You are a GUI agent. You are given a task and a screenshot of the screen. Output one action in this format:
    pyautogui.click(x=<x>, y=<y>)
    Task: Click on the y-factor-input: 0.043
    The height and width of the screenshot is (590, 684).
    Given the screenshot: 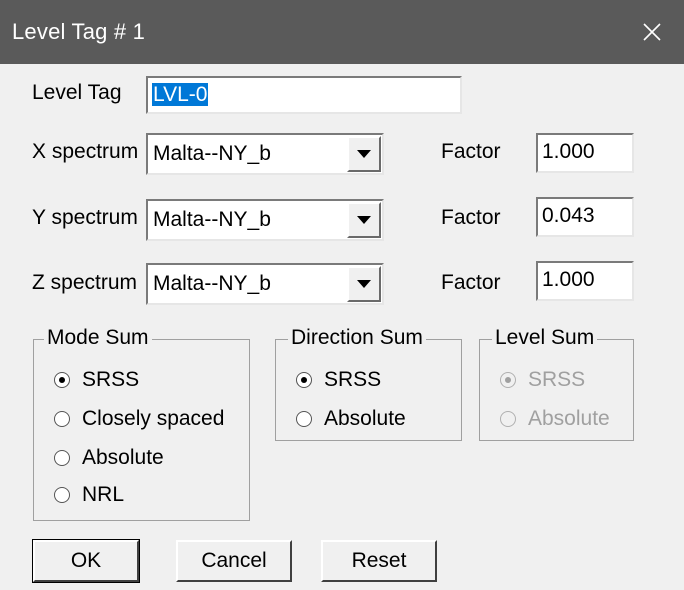 What is the action you would take?
    pyautogui.click(x=585, y=217)
    